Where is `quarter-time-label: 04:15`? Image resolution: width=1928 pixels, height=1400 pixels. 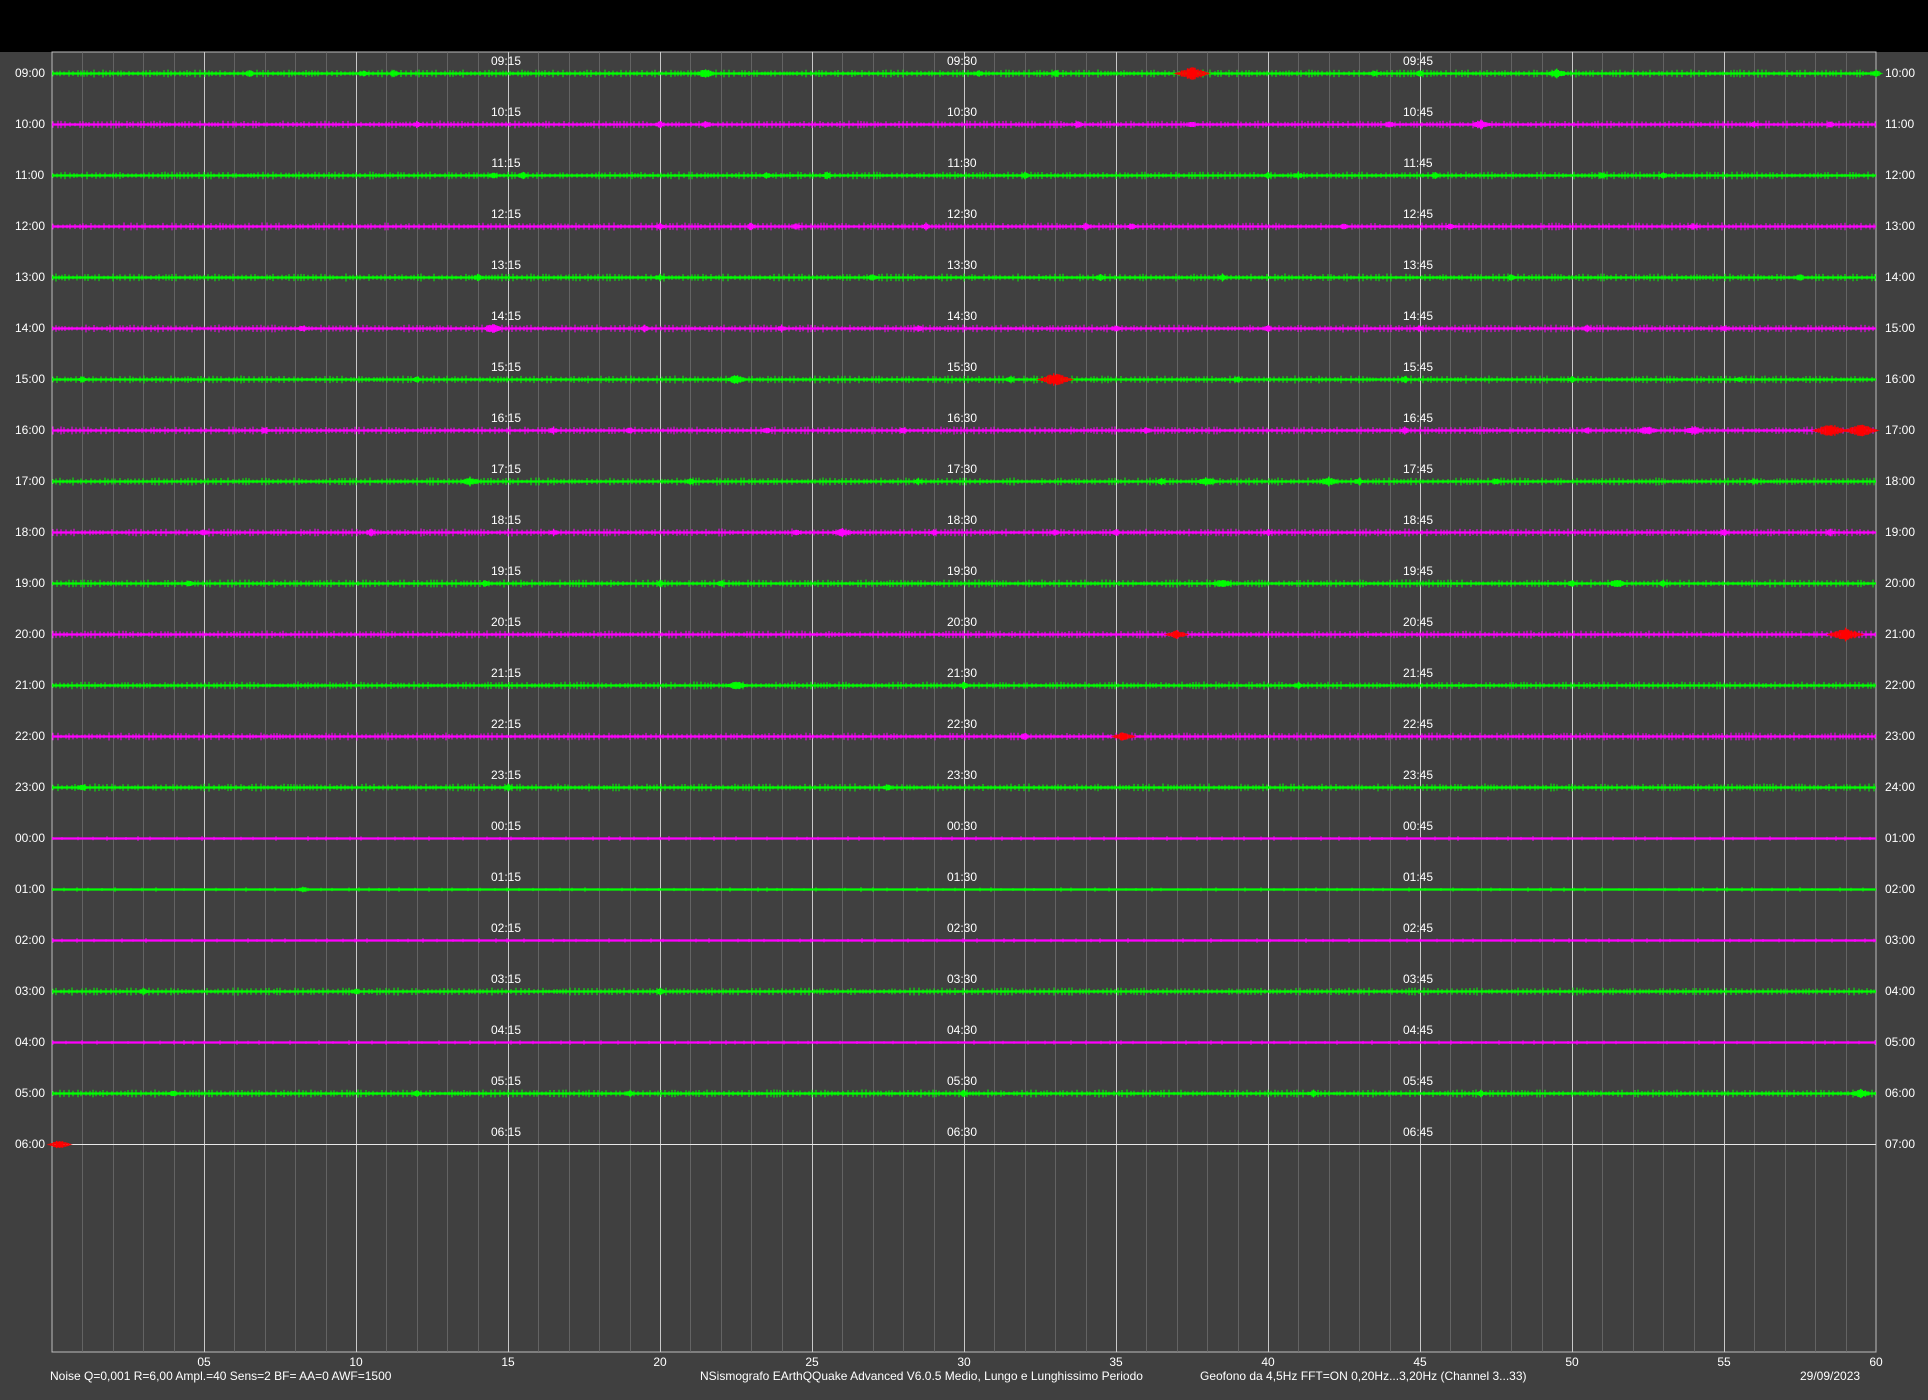 quarter-time-label: 04:15 is located at coordinates (506, 1030).